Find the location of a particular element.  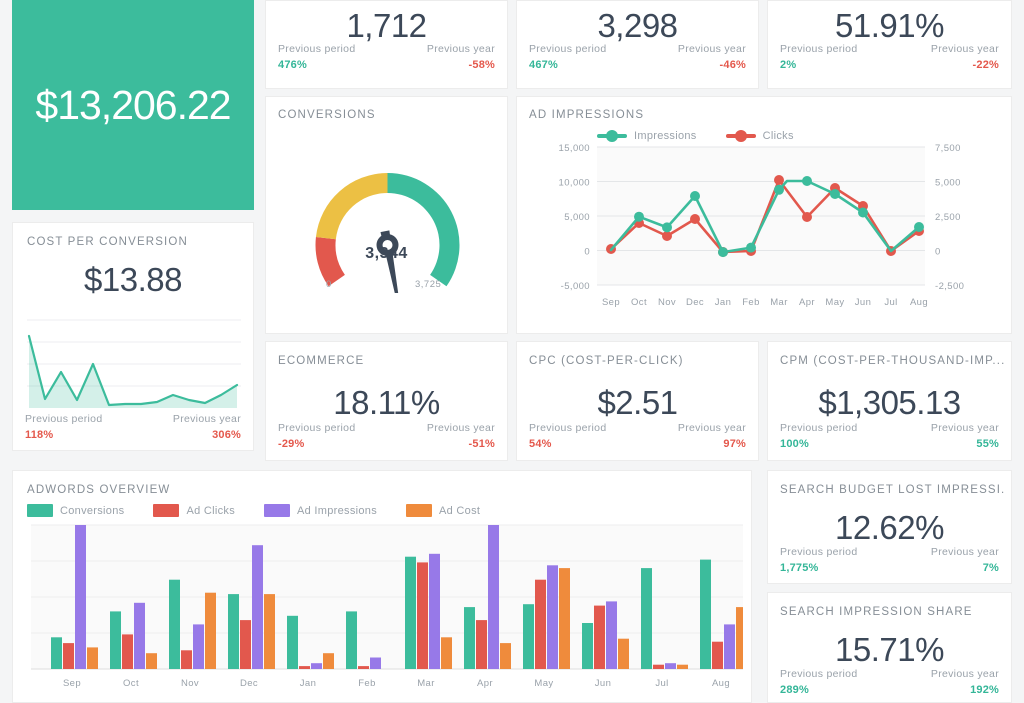

total-cost-value: $13,206.22 is located at coordinates (133, 104).